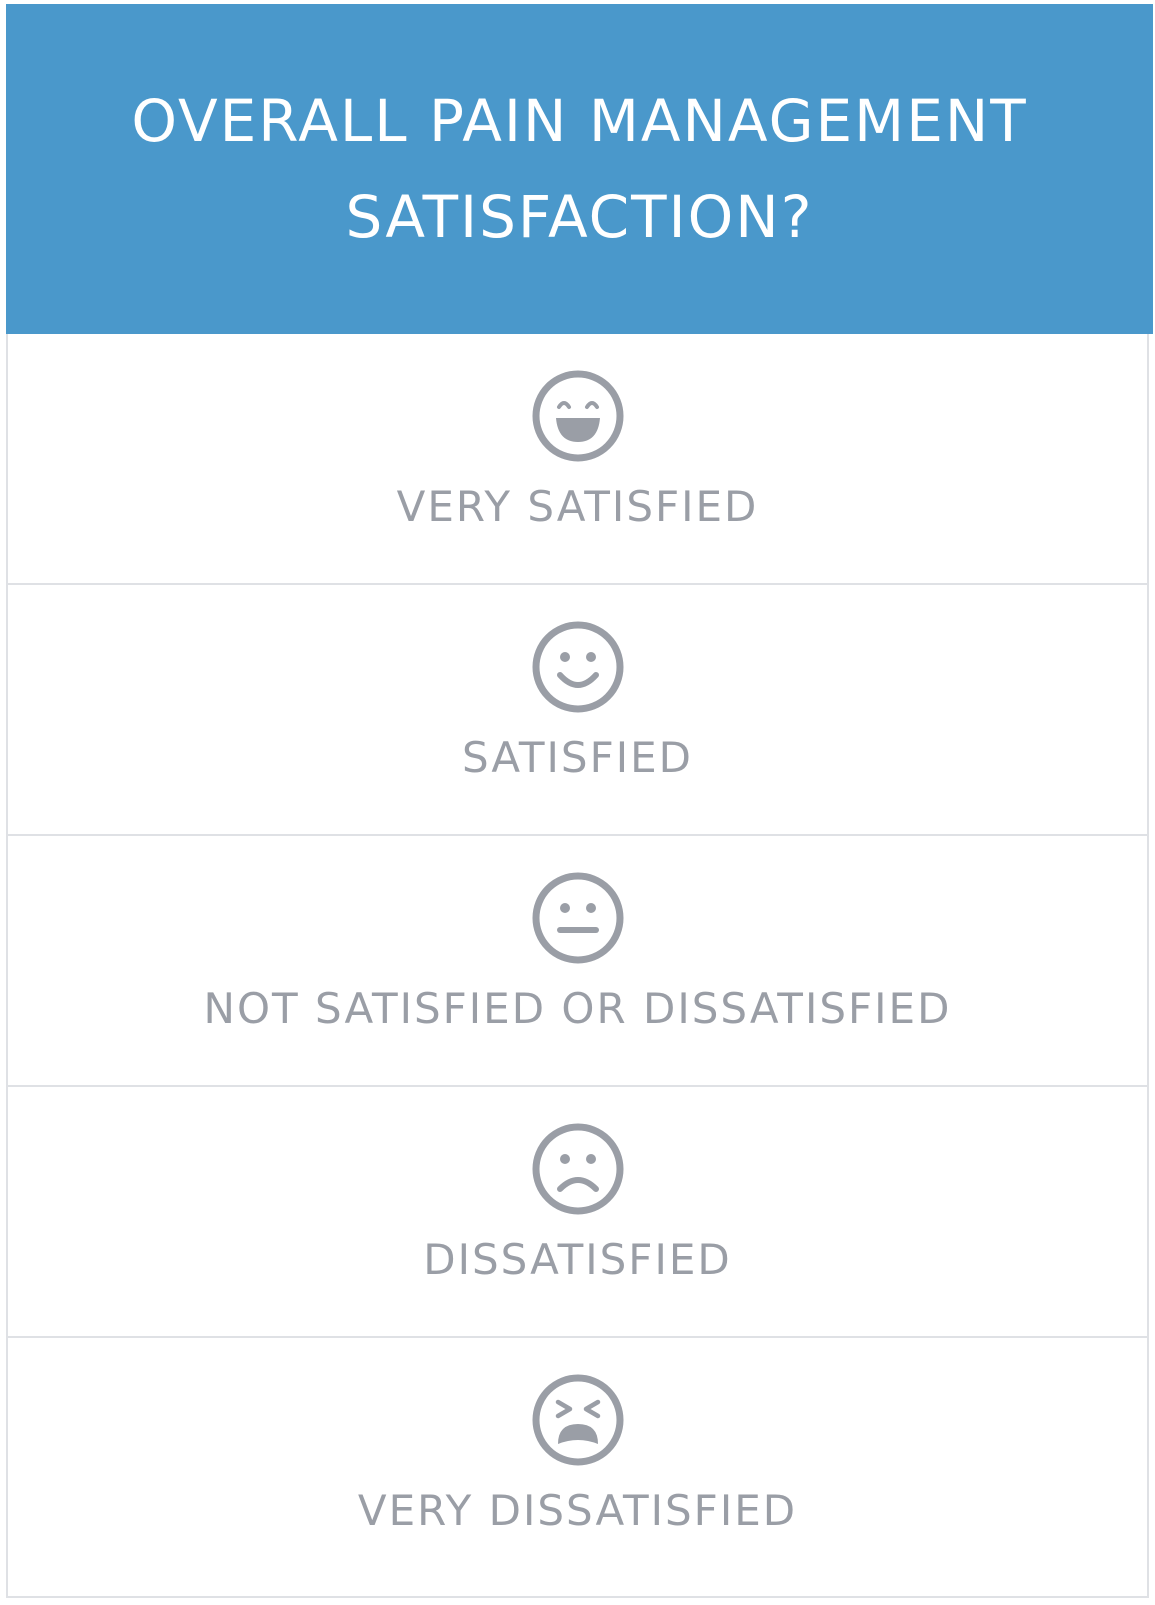 The width and height of the screenshot is (1155, 1605). Describe the element at coordinates (577, 1169) in the screenshot. I see `frowning-face-icon` at that location.